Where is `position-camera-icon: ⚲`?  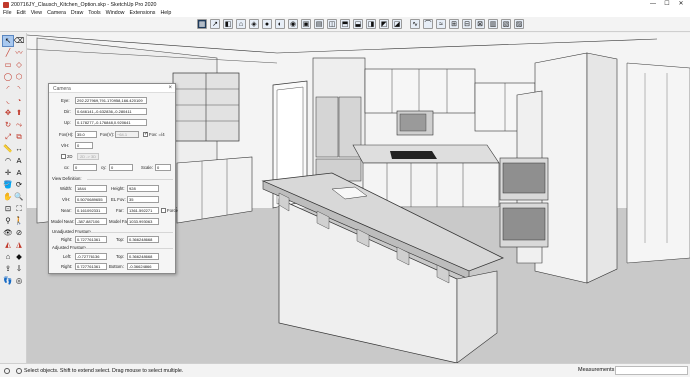 position-camera-icon: ⚲ is located at coordinates (8, 221).